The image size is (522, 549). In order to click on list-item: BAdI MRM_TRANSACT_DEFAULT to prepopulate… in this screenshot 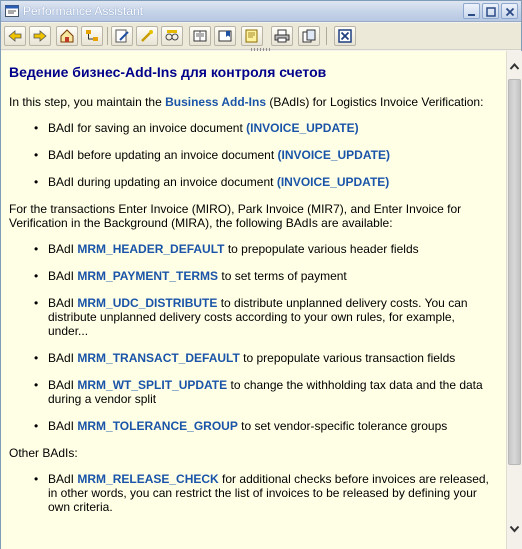, I will do `click(253, 358)`.